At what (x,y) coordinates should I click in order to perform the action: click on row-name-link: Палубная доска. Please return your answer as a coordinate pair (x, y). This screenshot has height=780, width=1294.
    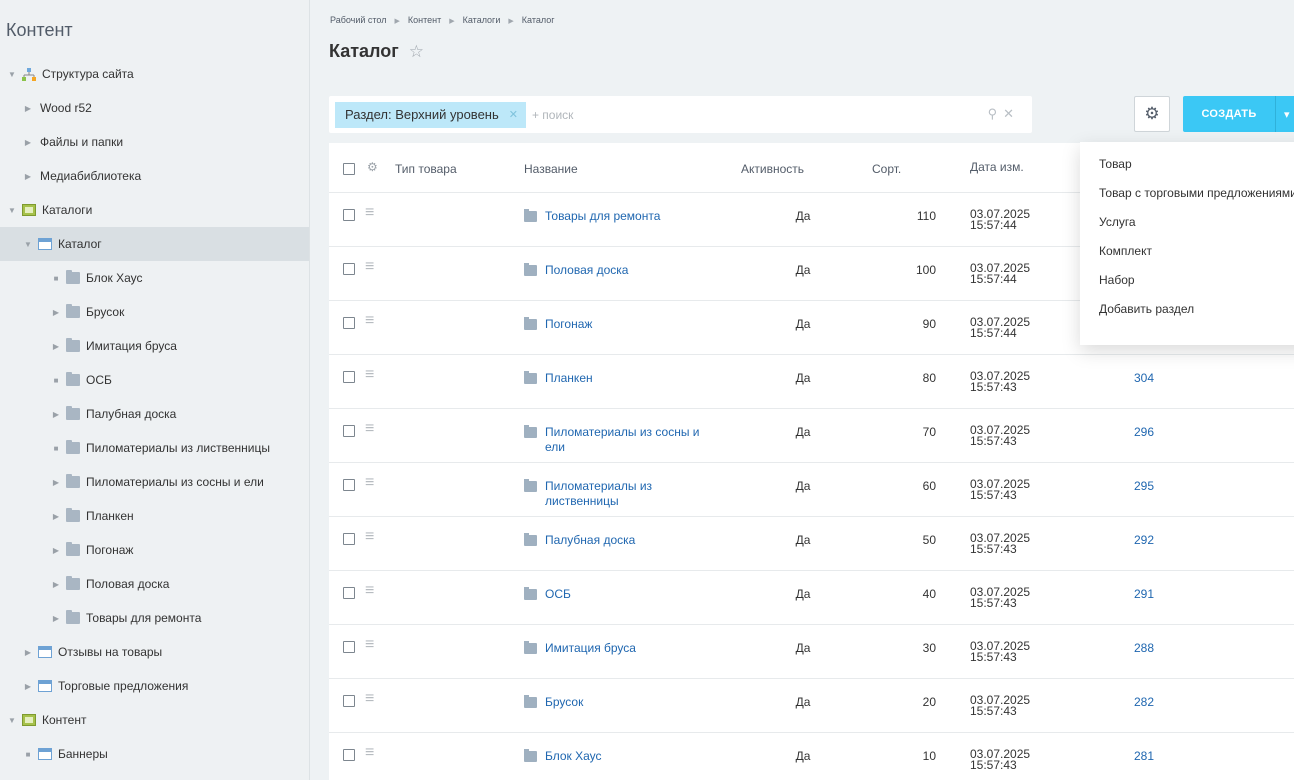
    Looking at the image, I should click on (619, 540).